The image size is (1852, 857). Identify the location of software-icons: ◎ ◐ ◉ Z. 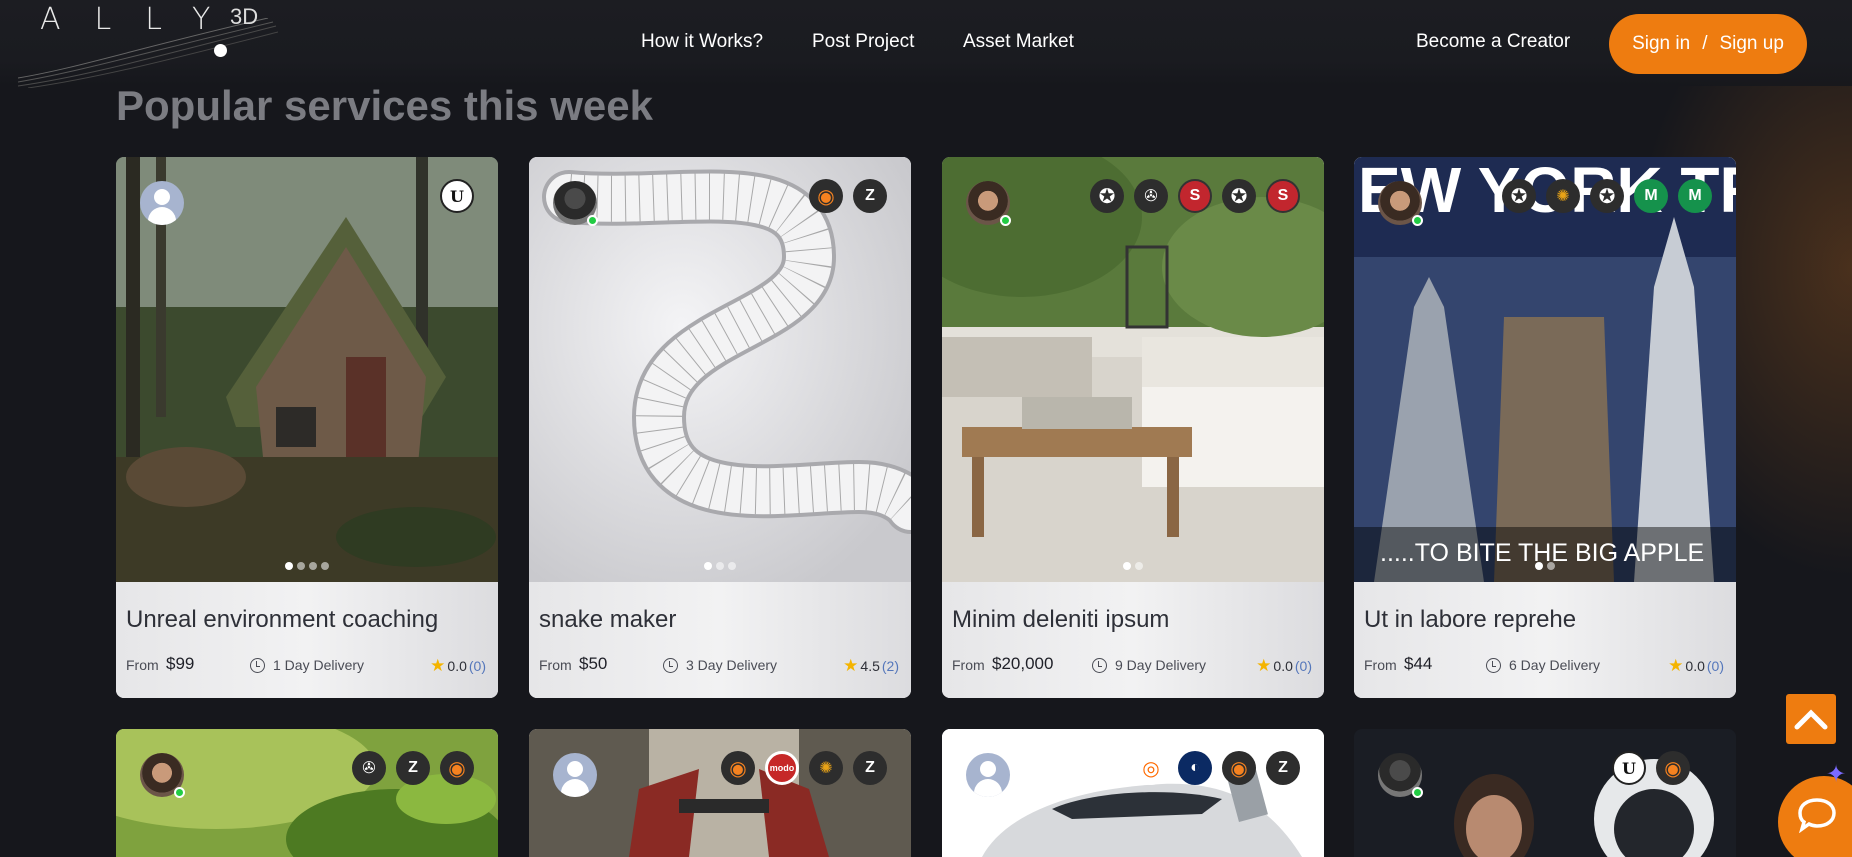
(1217, 768).